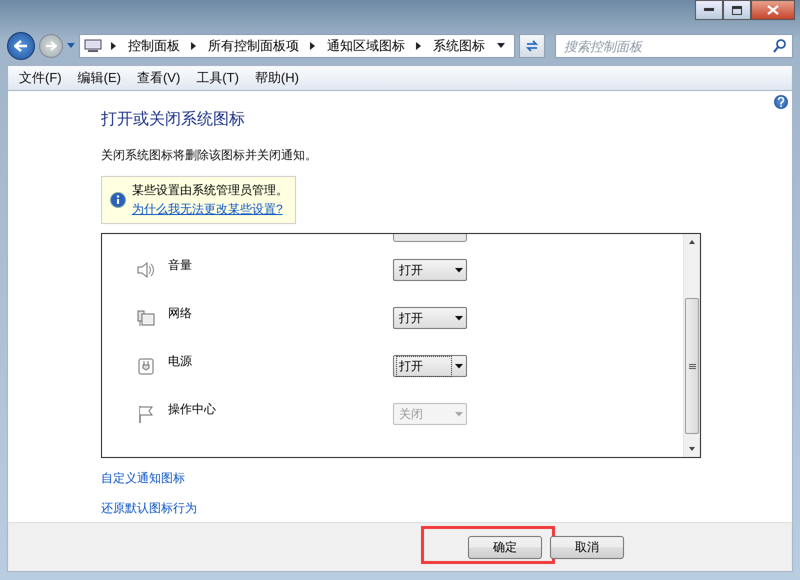 This screenshot has width=800, height=580. Describe the element at coordinates (173, 120) in the screenshot. I see `page-title: 打开或关闭系统图标` at that location.